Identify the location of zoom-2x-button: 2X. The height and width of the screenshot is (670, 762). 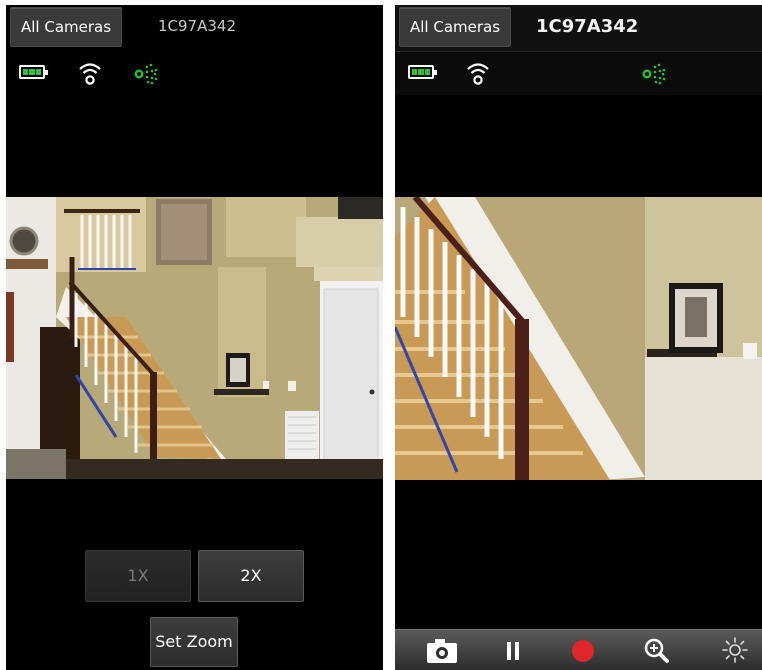
(251, 576).